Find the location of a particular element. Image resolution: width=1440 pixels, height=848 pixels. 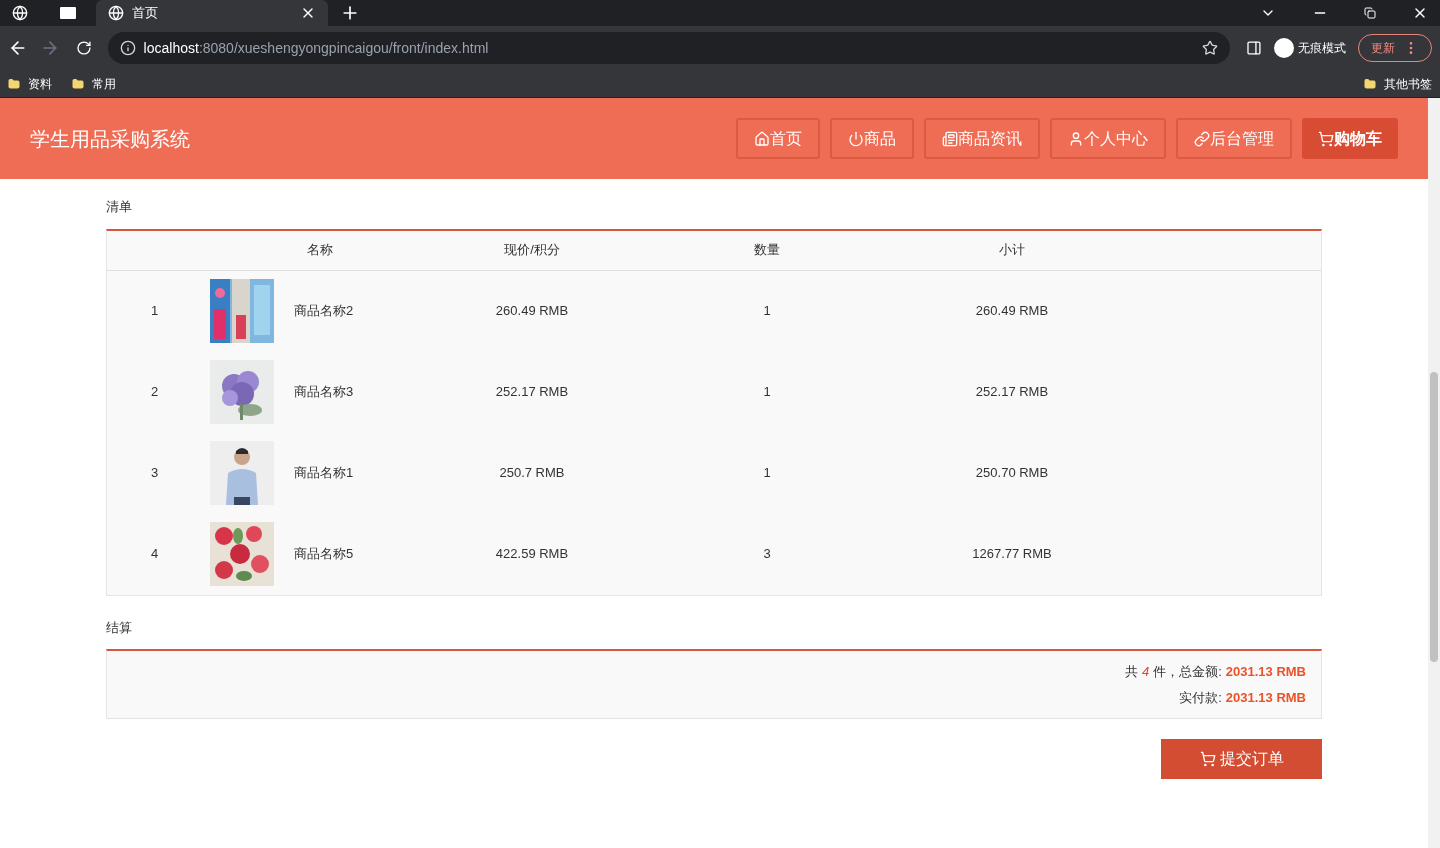

column-header: 数量 is located at coordinates (767, 250).